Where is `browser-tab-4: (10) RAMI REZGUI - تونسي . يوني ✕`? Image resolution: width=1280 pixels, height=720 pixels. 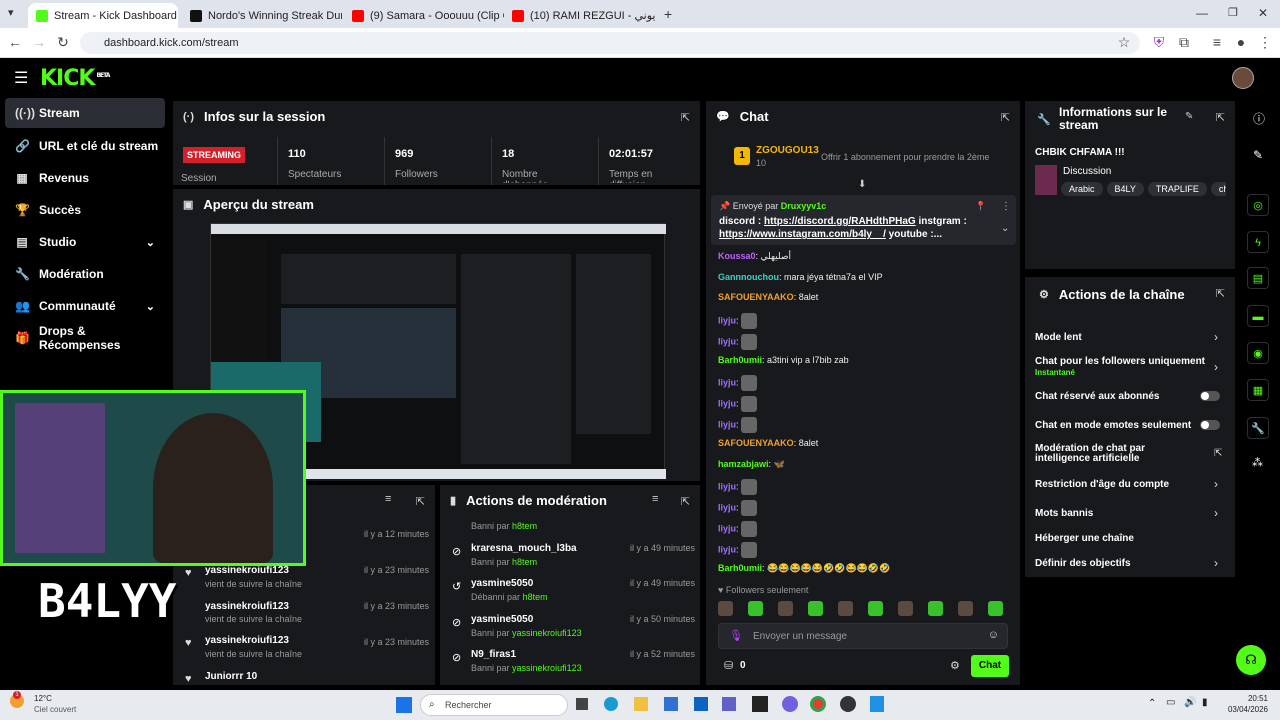 browser-tab-4: (10) RAMI REZGUI - تونسي . يوني ✕ is located at coordinates (581, 15).